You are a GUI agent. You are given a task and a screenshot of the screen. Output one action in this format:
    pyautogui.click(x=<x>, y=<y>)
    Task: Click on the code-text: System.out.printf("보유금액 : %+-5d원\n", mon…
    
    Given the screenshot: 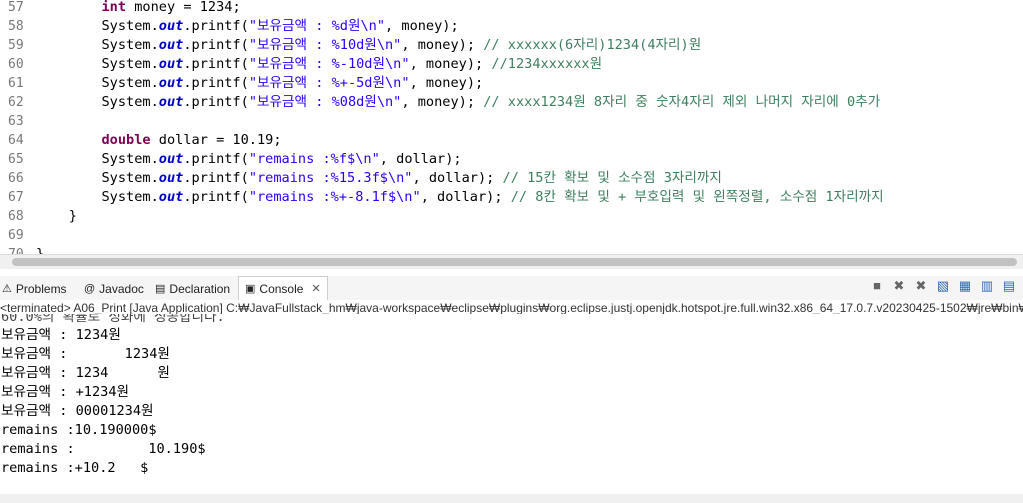 What is the action you would take?
    pyautogui.click(x=259, y=83)
    